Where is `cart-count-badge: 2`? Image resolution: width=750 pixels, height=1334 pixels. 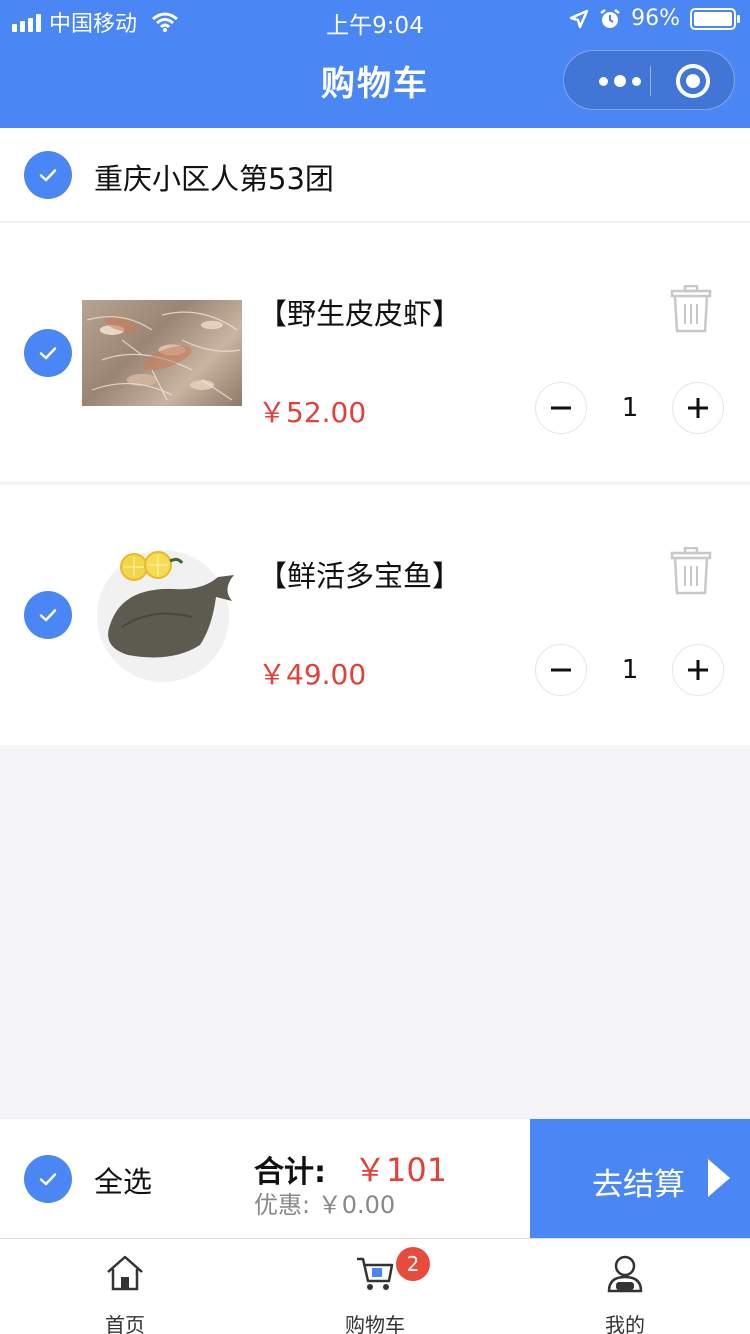 cart-count-badge: 2 is located at coordinates (413, 1264).